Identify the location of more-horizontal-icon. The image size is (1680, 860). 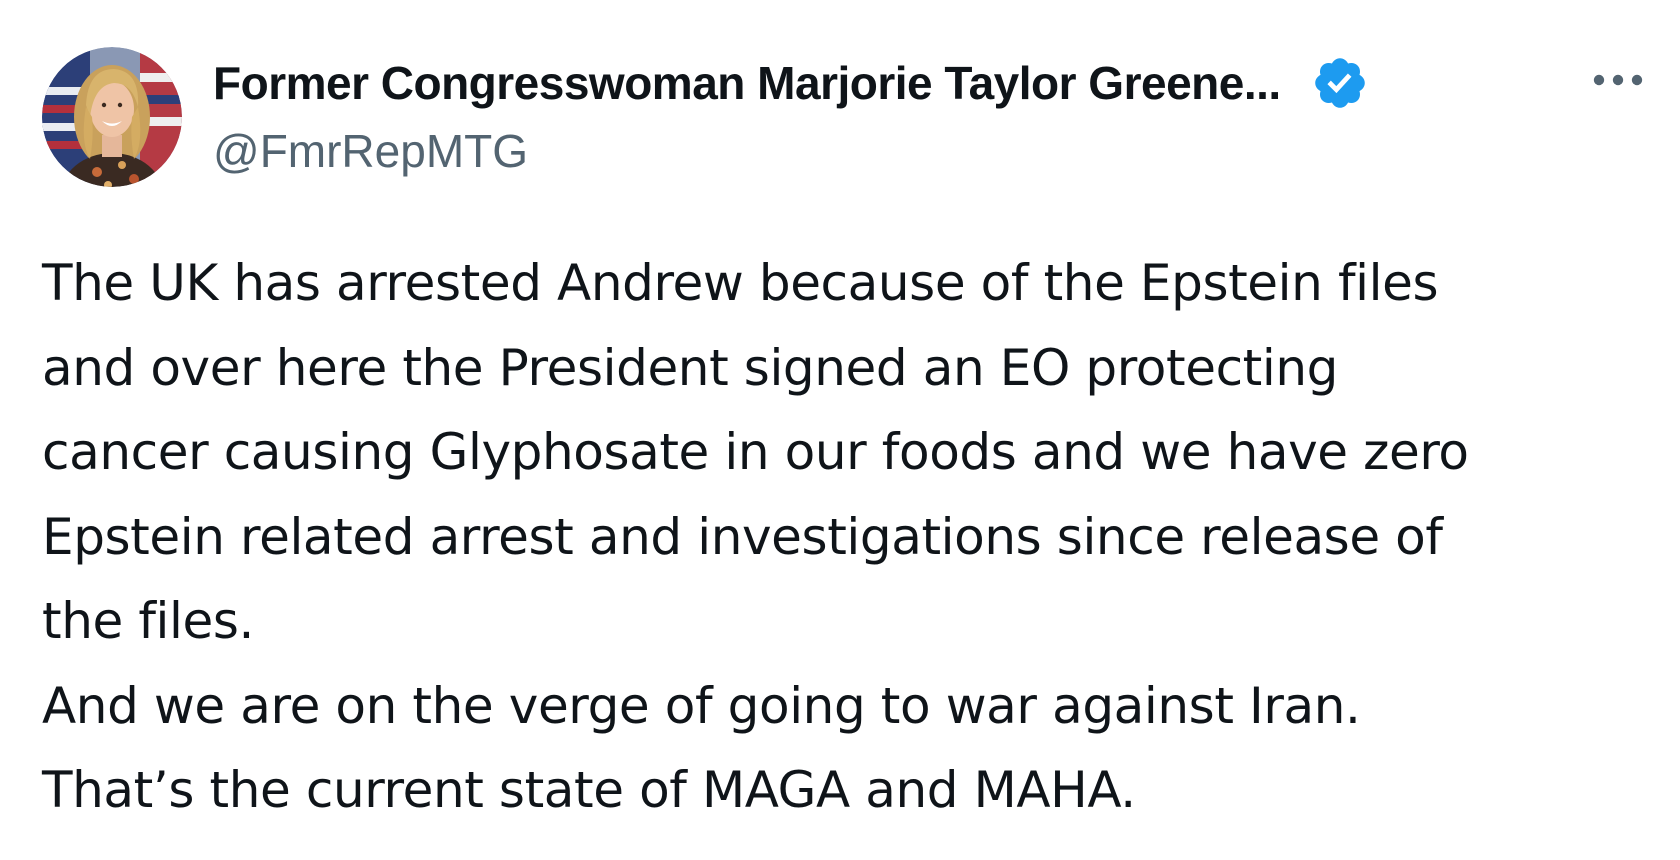
(1618, 80).